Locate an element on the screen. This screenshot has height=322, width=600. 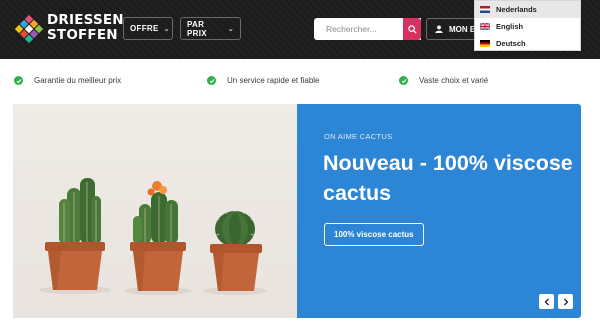
search-input is located at coordinates (359, 29).